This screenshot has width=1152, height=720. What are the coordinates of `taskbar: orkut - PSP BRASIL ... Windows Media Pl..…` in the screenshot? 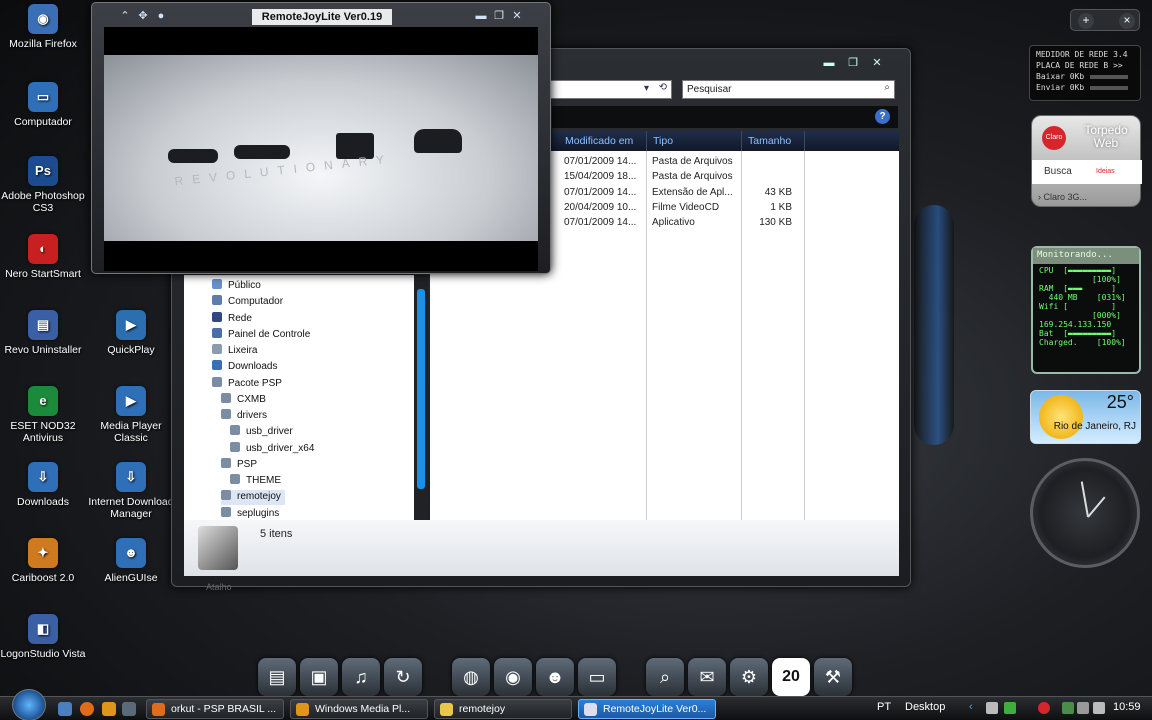 It's located at (576, 704).